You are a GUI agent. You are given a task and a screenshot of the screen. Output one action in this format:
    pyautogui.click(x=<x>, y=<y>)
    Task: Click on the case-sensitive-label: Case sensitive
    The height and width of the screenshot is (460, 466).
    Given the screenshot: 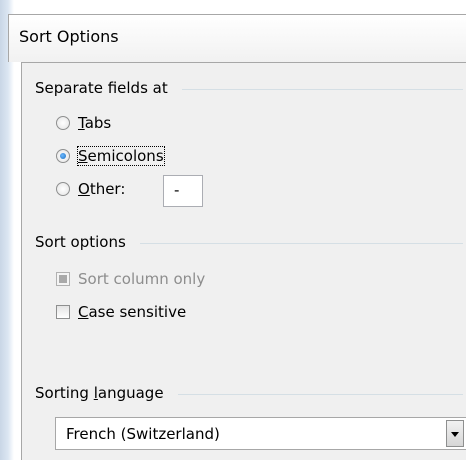 What is the action you would take?
    pyautogui.click(x=132, y=312)
    